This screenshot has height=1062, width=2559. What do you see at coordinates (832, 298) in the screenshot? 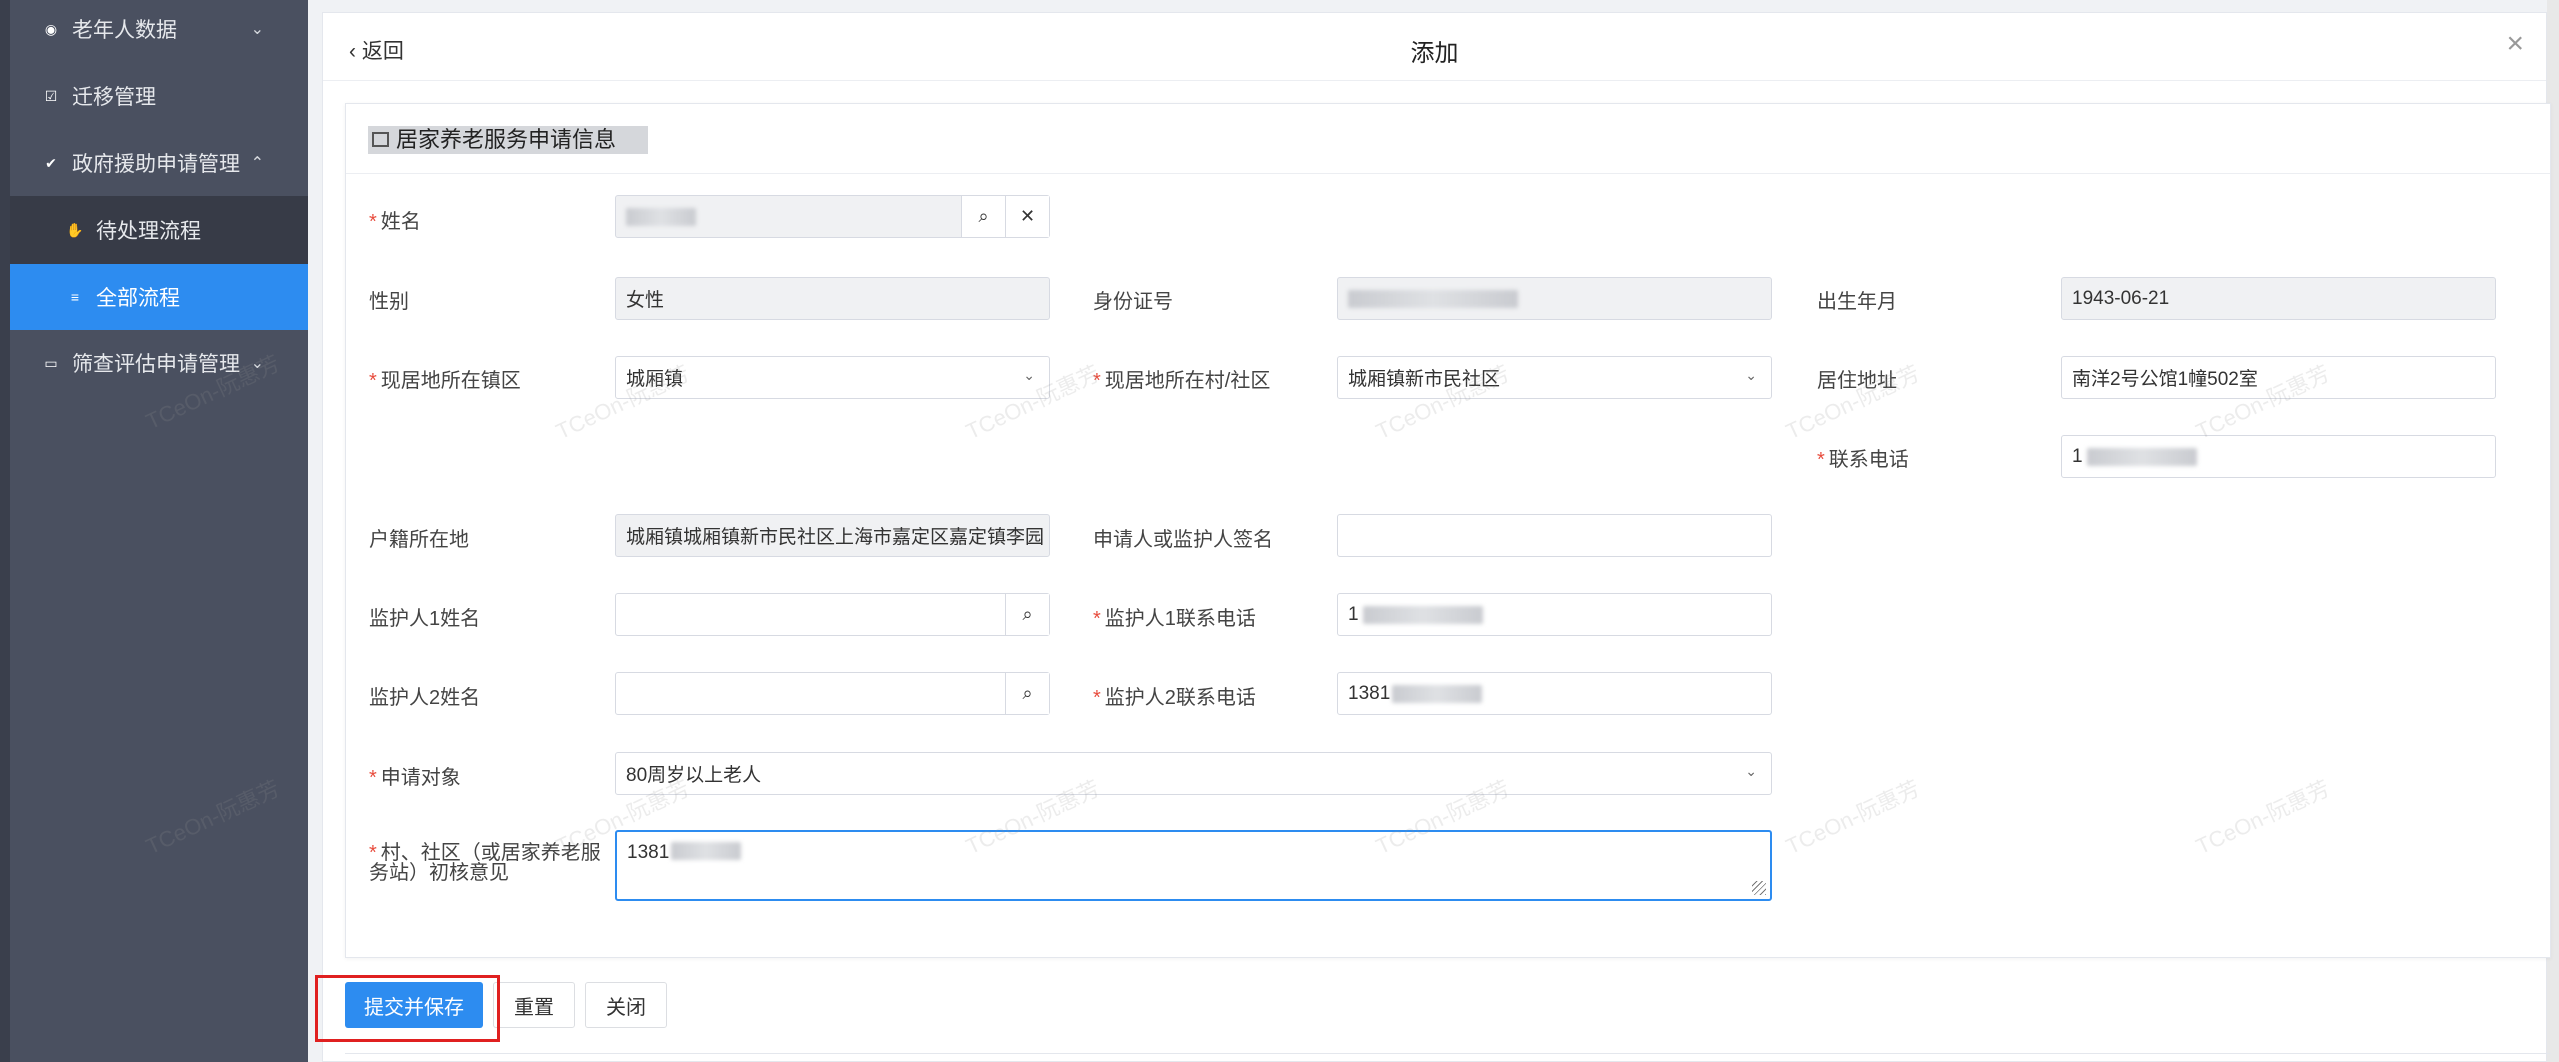
I see `gender-field: 女性` at bounding box center [832, 298].